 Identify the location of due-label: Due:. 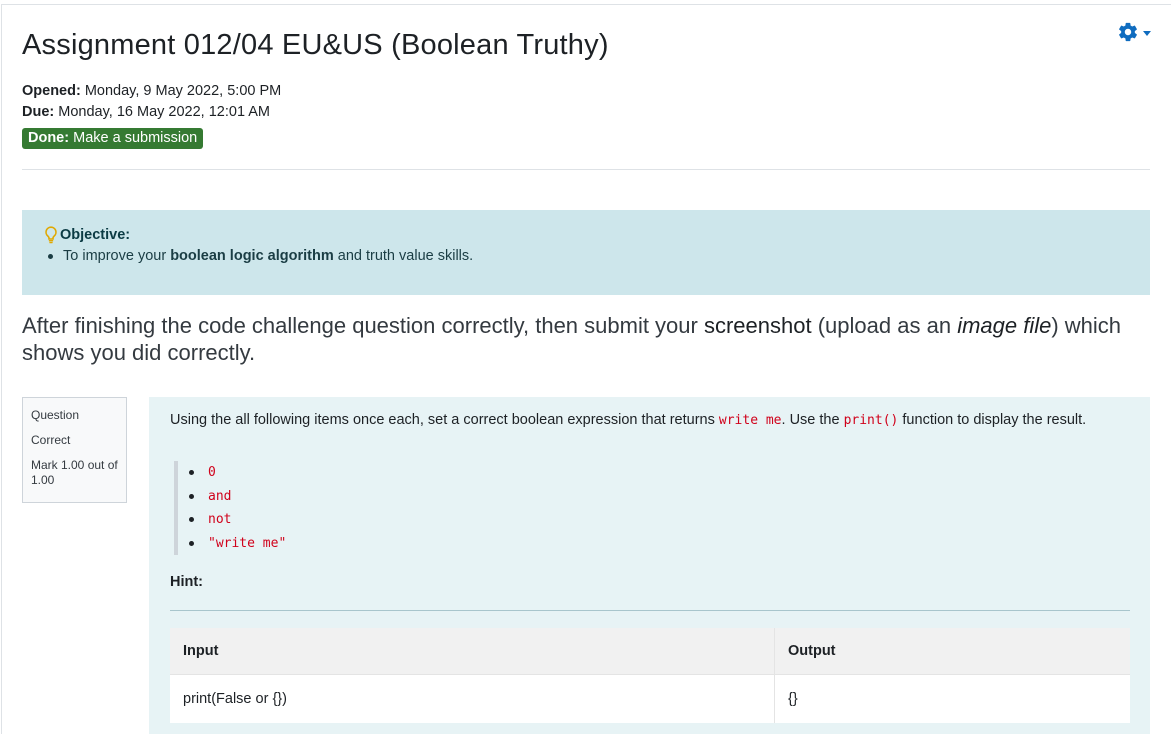
(38, 112).